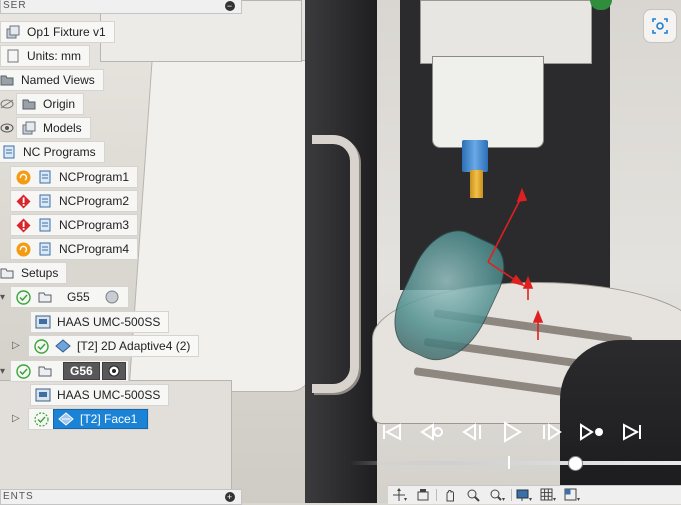  I want to click on play-button, so click(512, 432).